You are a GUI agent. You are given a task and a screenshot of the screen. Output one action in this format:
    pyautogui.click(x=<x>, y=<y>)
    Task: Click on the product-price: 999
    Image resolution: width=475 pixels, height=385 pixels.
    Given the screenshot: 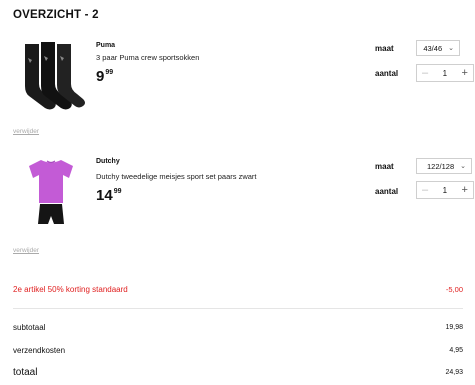 What is the action you would take?
    pyautogui.click(x=104, y=76)
    